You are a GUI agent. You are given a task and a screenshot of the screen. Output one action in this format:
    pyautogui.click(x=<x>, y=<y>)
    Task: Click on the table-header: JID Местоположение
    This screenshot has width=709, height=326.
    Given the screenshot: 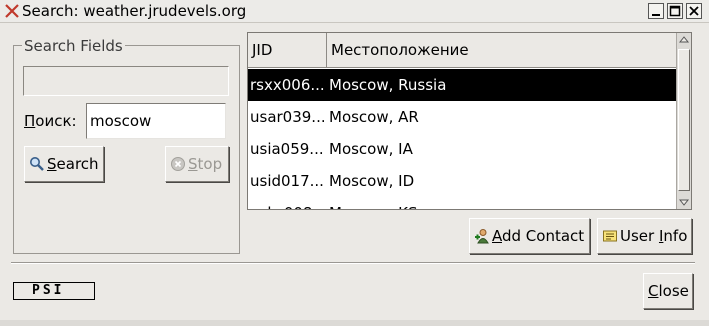 What is the action you would take?
    pyautogui.click(x=462, y=50)
    